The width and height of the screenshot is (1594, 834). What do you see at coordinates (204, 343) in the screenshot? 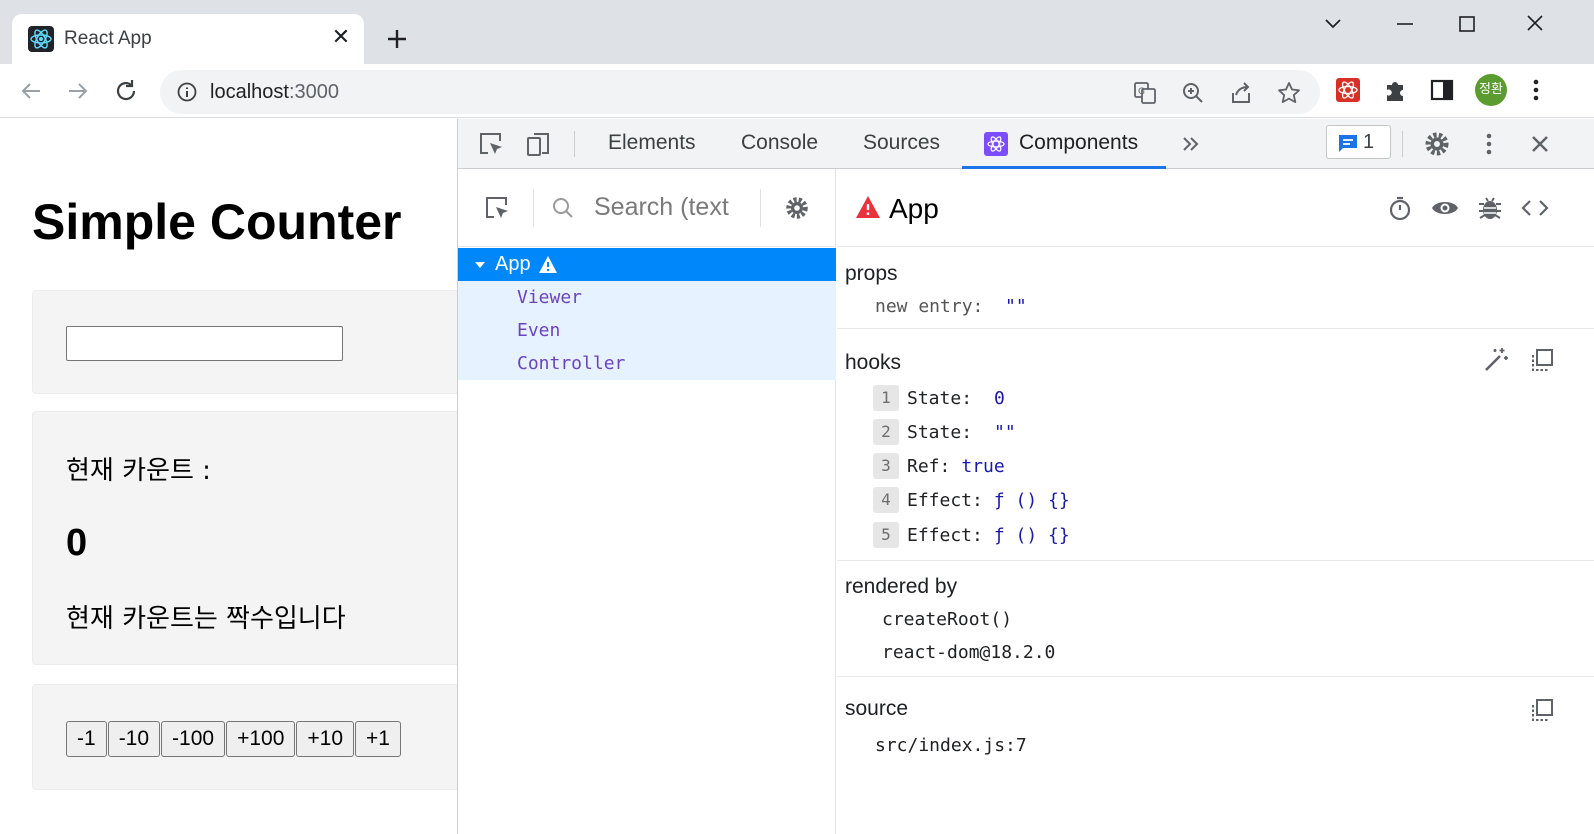
I see `text-input` at bounding box center [204, 343].